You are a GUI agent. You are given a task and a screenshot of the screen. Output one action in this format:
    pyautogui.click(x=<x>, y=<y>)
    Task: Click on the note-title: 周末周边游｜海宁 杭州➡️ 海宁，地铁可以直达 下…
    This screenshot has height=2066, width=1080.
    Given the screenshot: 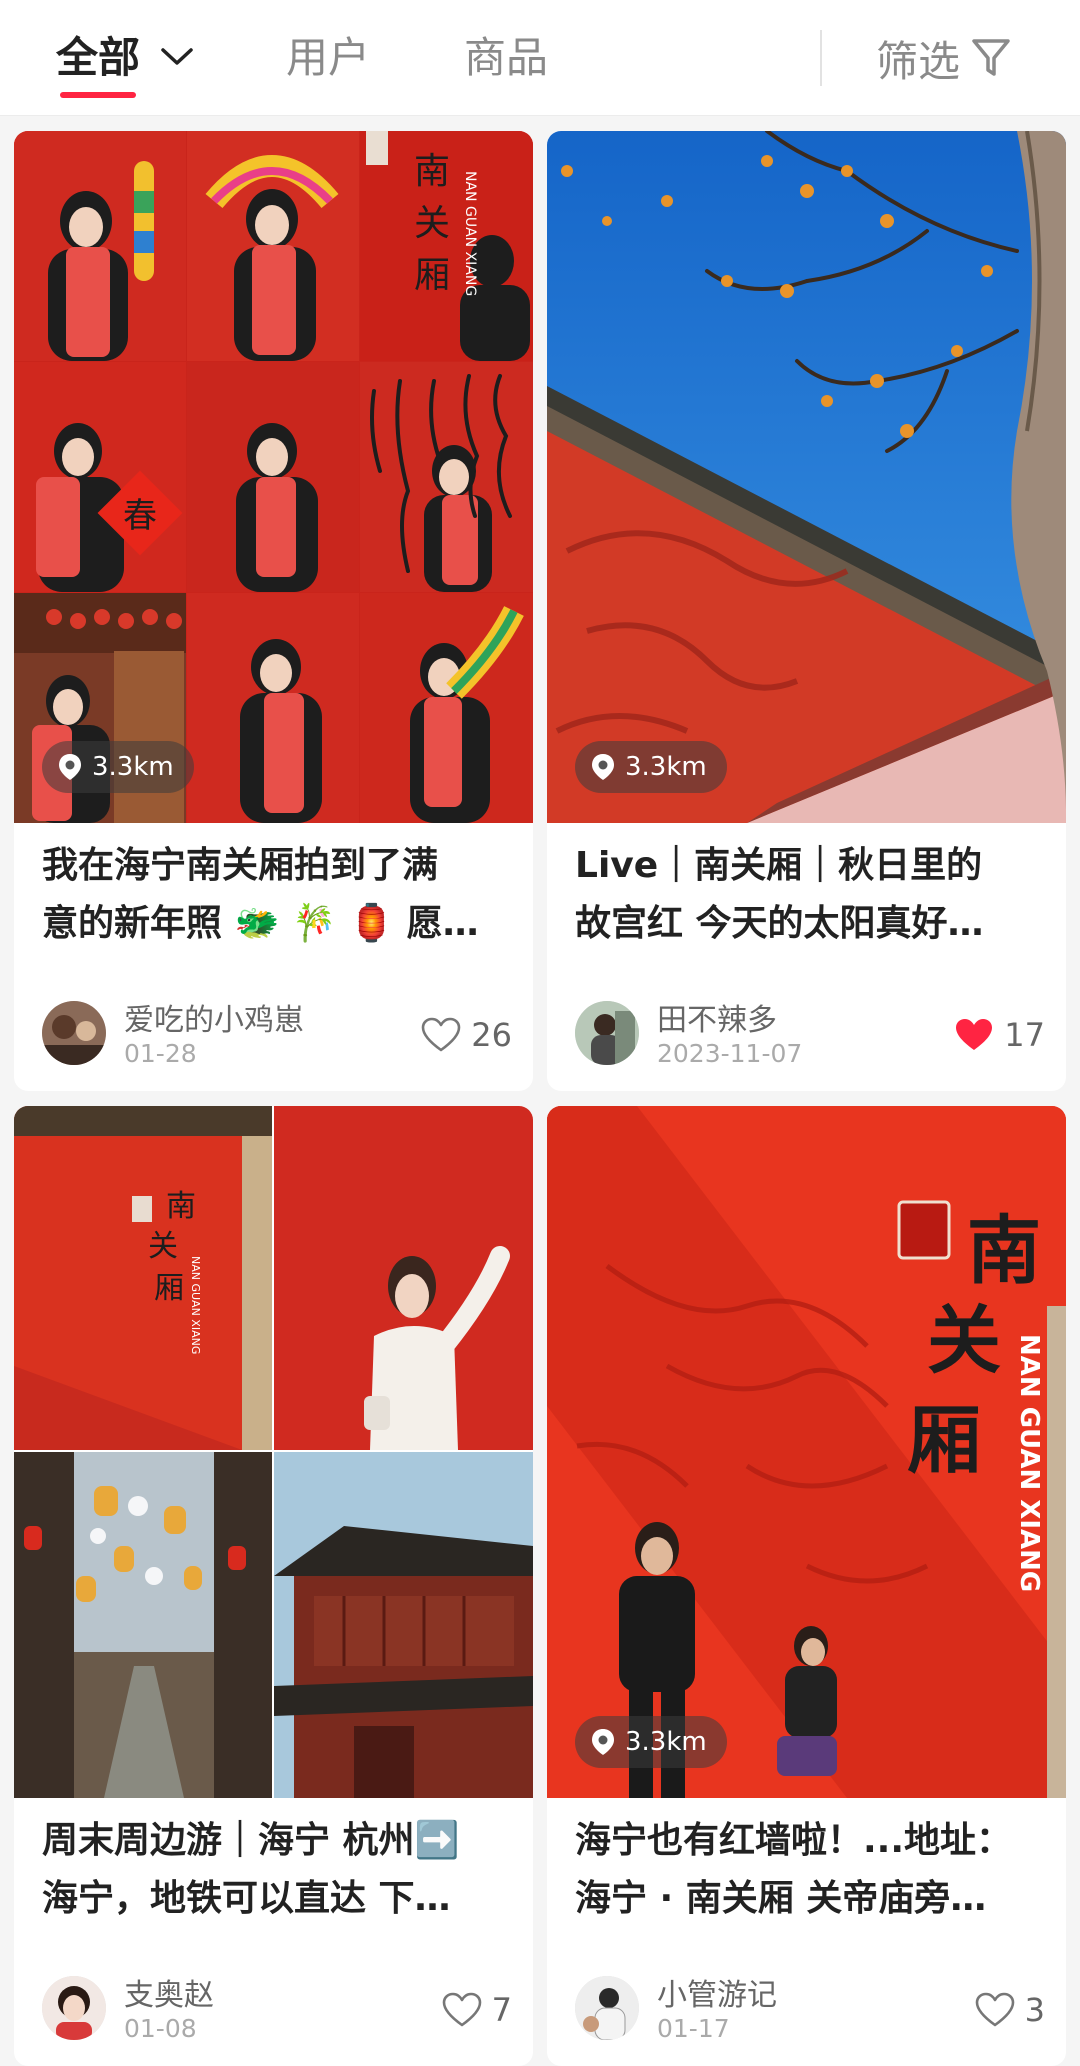 What is the action you would take?
    pyautogui.click(x=277, y=1870)
    